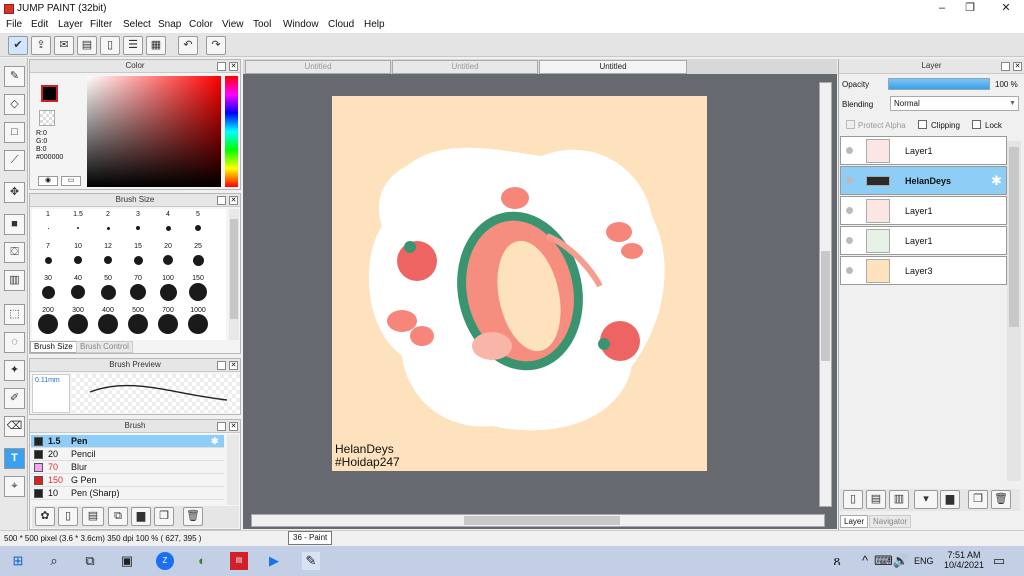  Describe the element at coordinates (939, 84) in the screenshot. I see `opacity-slider` at that location.